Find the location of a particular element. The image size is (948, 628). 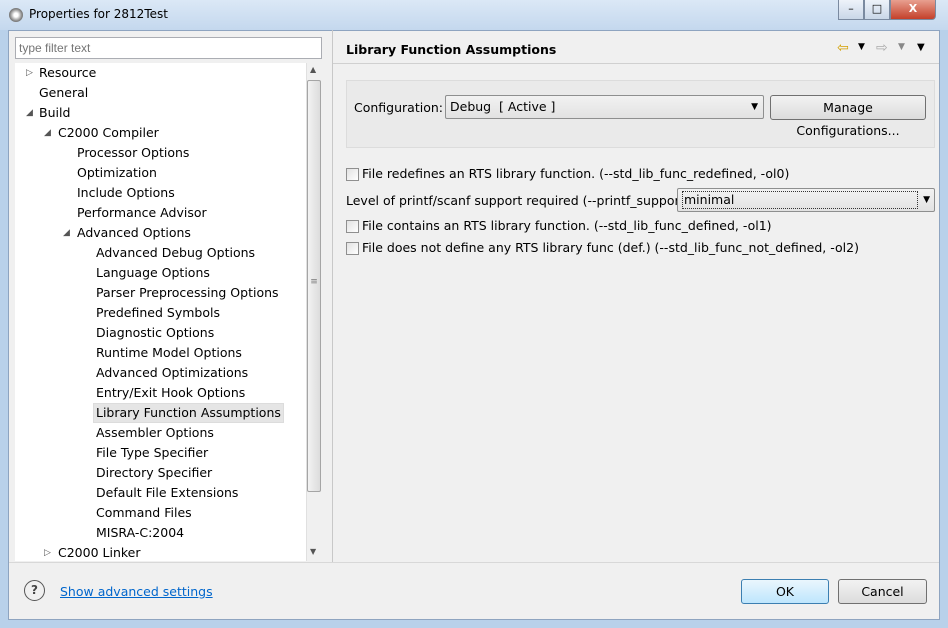

scroll-down-icon: ▼ is located at coordinates (313, 551).